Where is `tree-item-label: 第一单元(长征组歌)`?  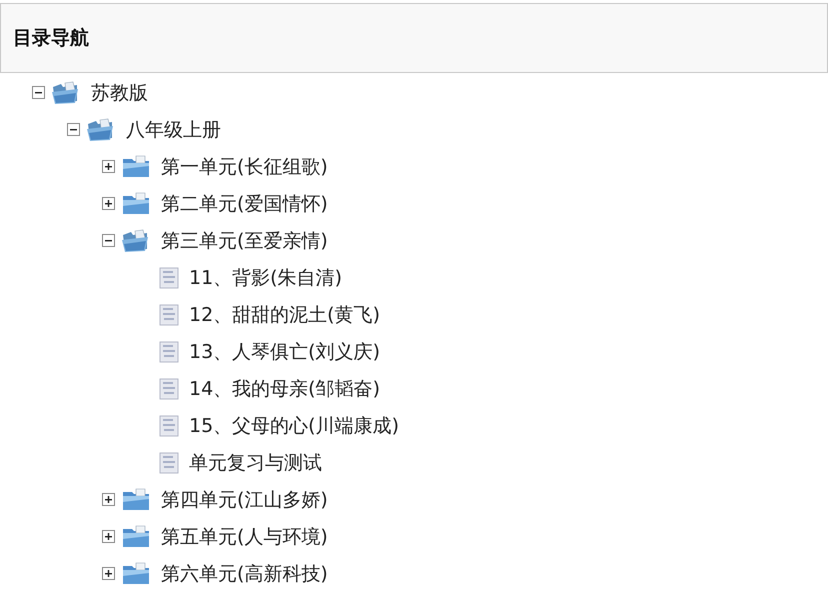 tree-item-label: 第一单元(长征组歌) is located at coordinates (244, 167).